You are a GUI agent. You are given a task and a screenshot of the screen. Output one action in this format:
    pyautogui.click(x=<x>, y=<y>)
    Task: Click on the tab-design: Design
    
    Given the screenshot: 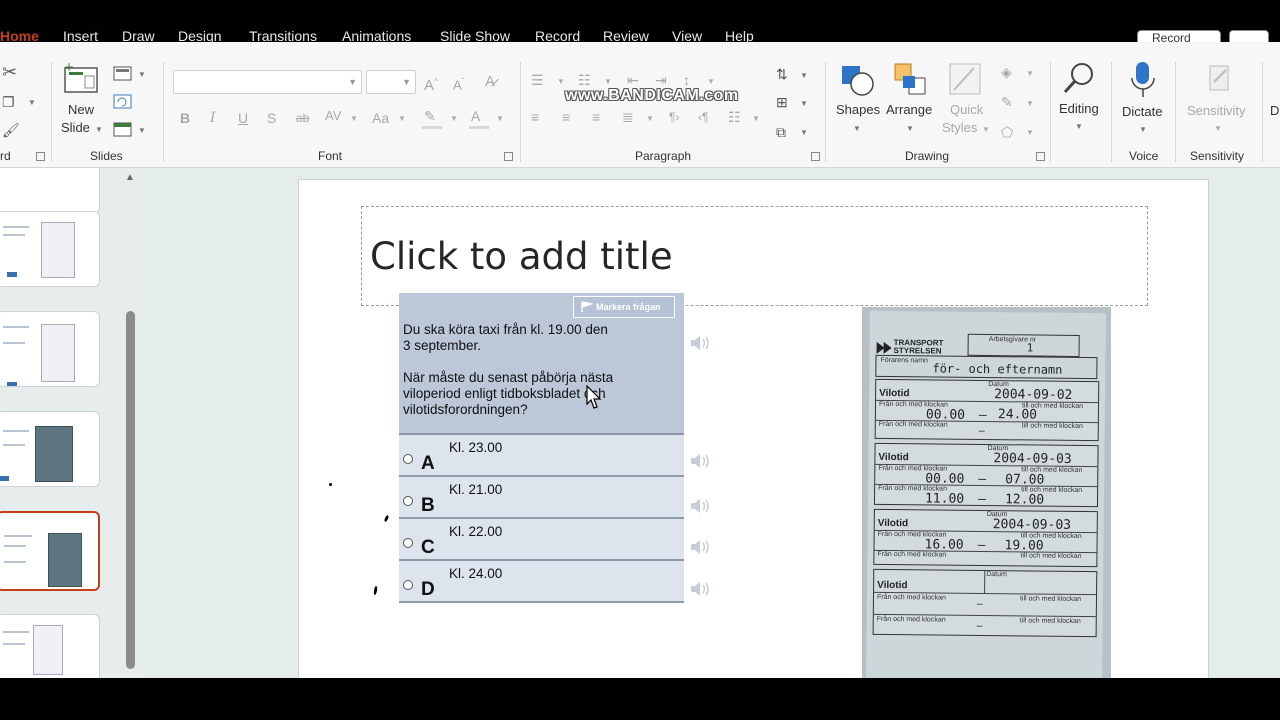 What is the action you would take?
    pyautogui.click(x=200, y=35)
    